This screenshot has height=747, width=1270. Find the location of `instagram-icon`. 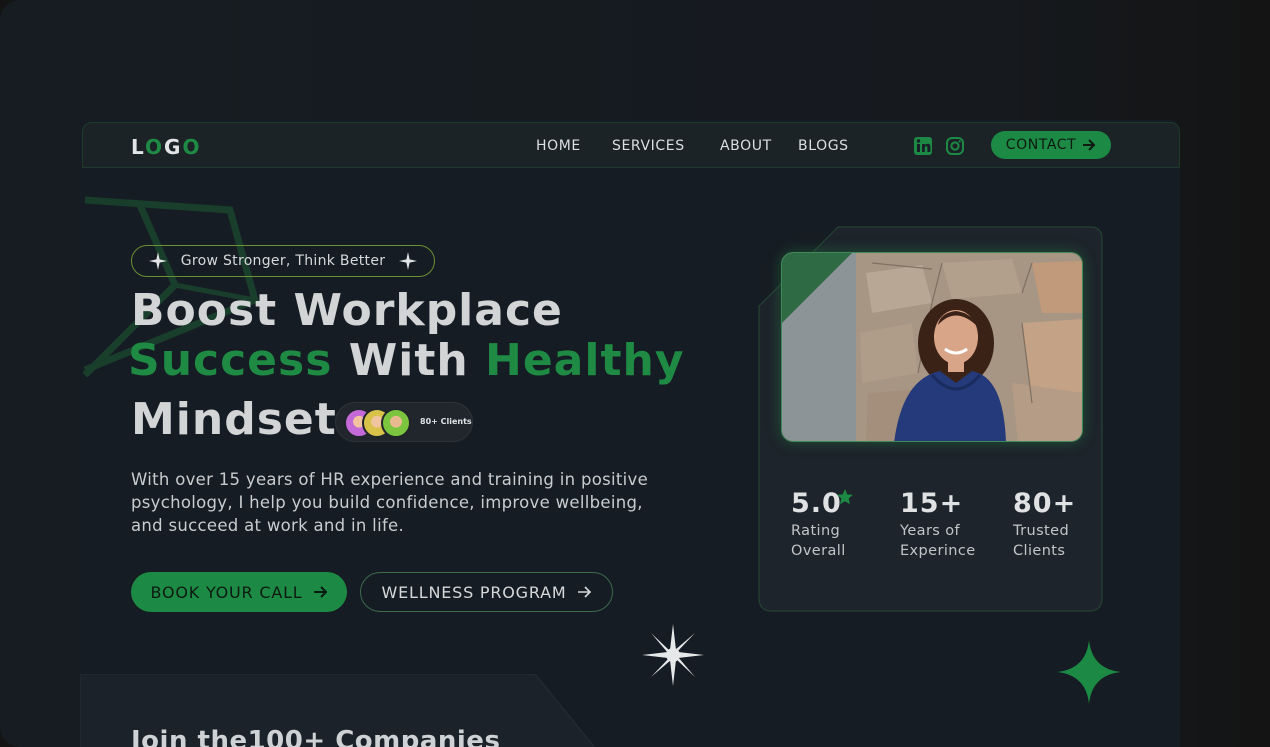

instagram-icon is located at coordinates (955, 146).